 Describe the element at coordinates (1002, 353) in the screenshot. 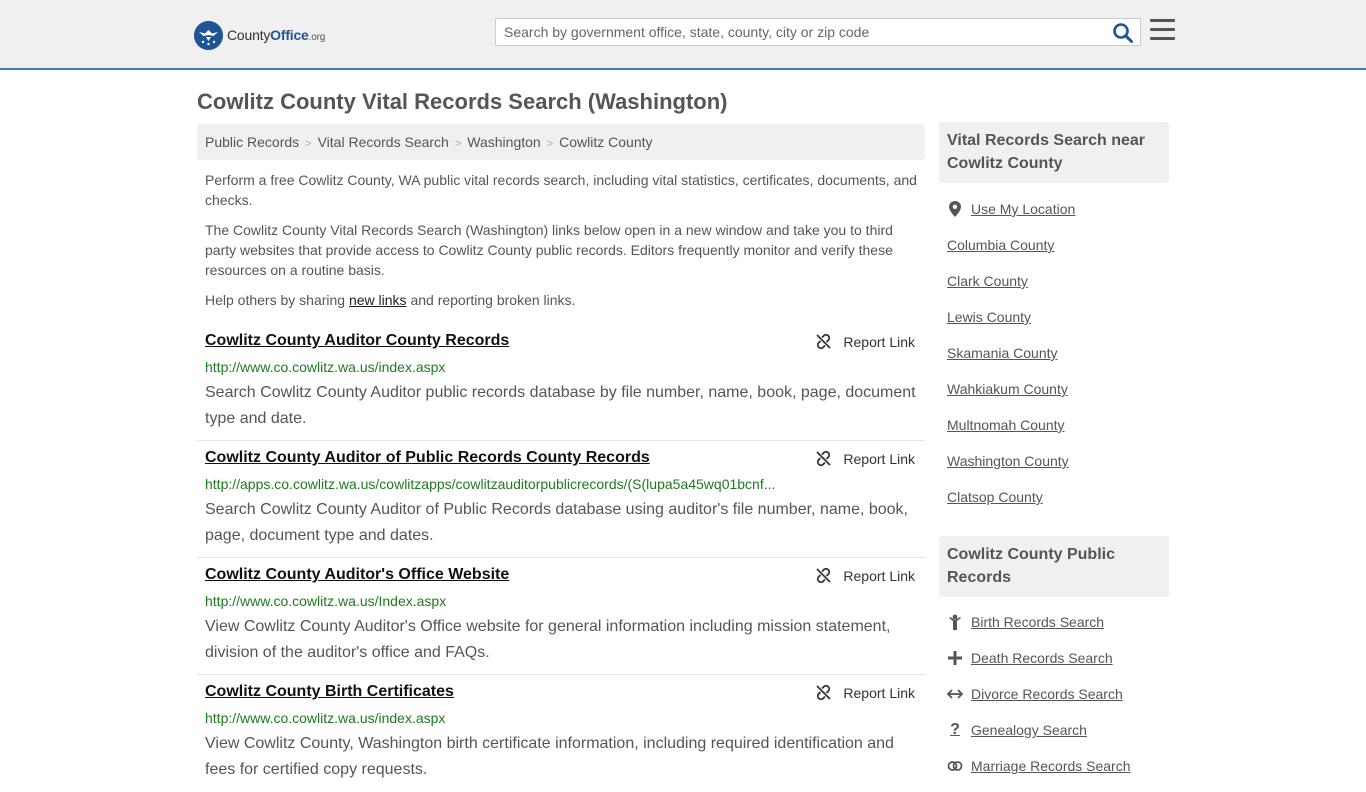

I see `nearby-county-link: Skamania County` at that location.